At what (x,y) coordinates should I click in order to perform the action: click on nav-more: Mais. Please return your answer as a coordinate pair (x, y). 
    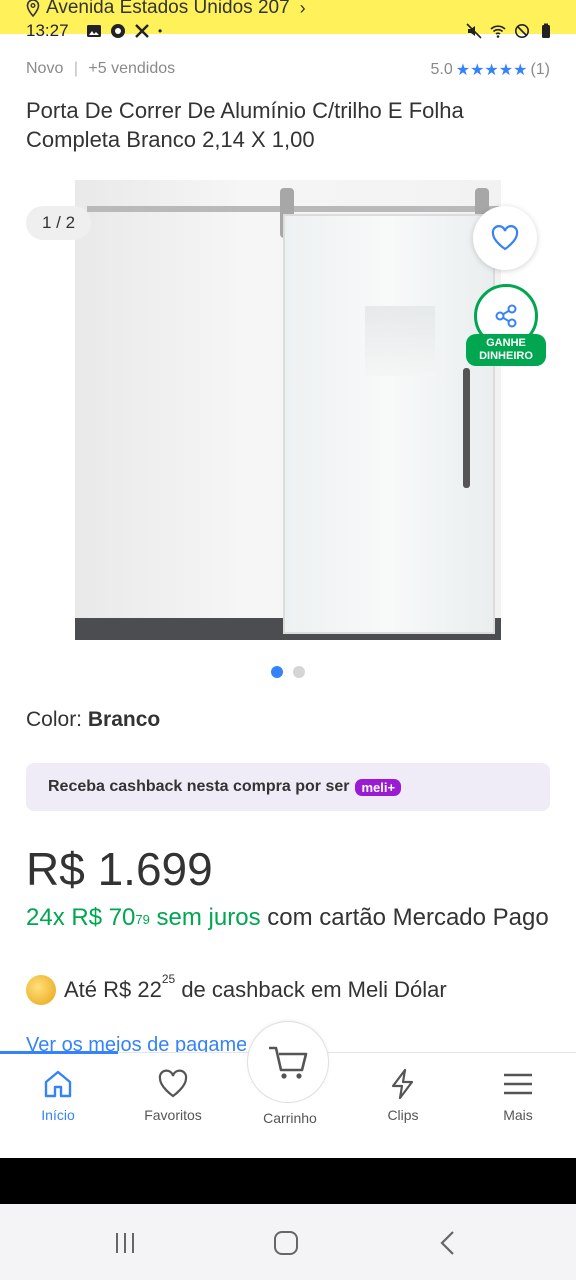
    Looking at the image, I should click on (518, 1095).